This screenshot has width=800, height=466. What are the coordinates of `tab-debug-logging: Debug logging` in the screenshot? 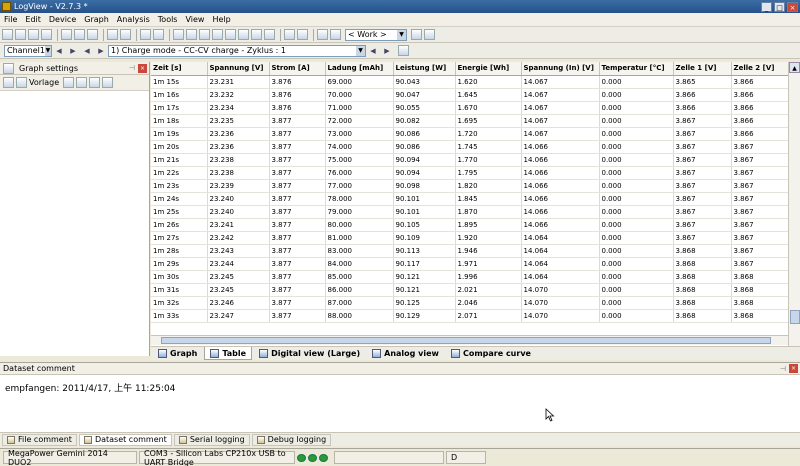 It's located at (291, 439).